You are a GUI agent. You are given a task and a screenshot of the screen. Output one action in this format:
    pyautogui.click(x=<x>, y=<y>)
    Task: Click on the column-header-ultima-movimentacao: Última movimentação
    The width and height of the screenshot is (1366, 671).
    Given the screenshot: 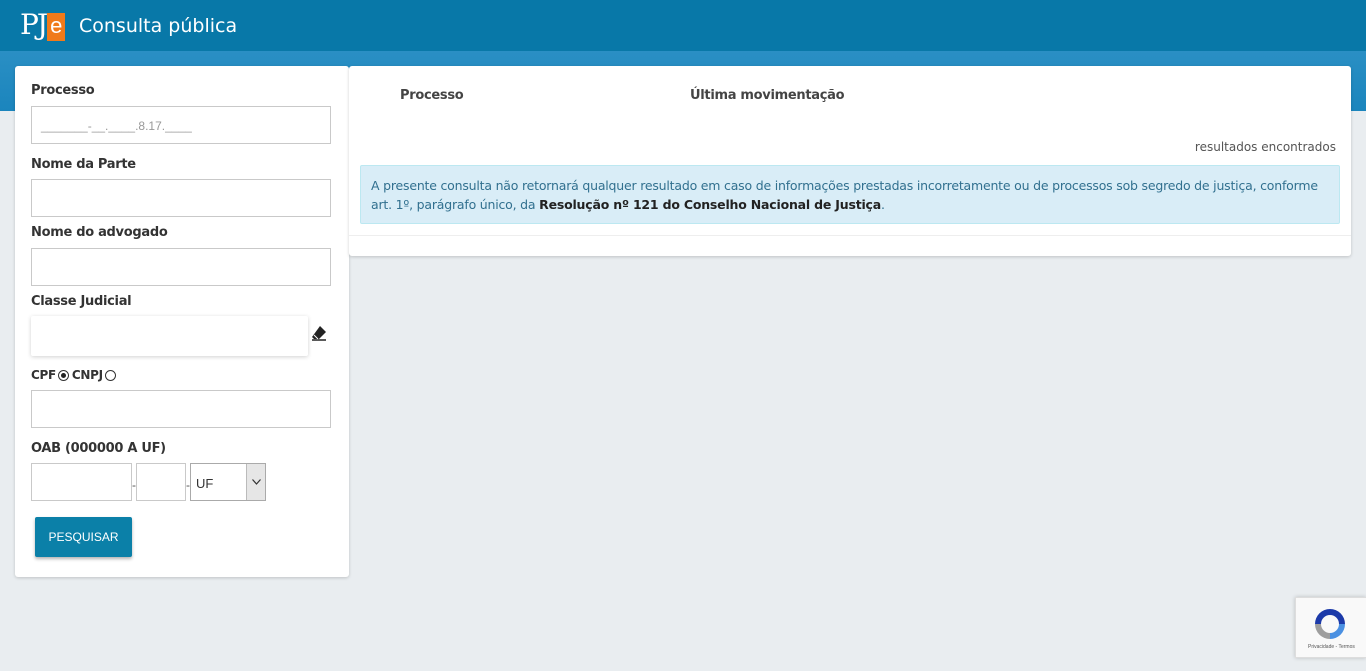 What is the action you would take?
    pyautogui.click(x=767, y=95)
    